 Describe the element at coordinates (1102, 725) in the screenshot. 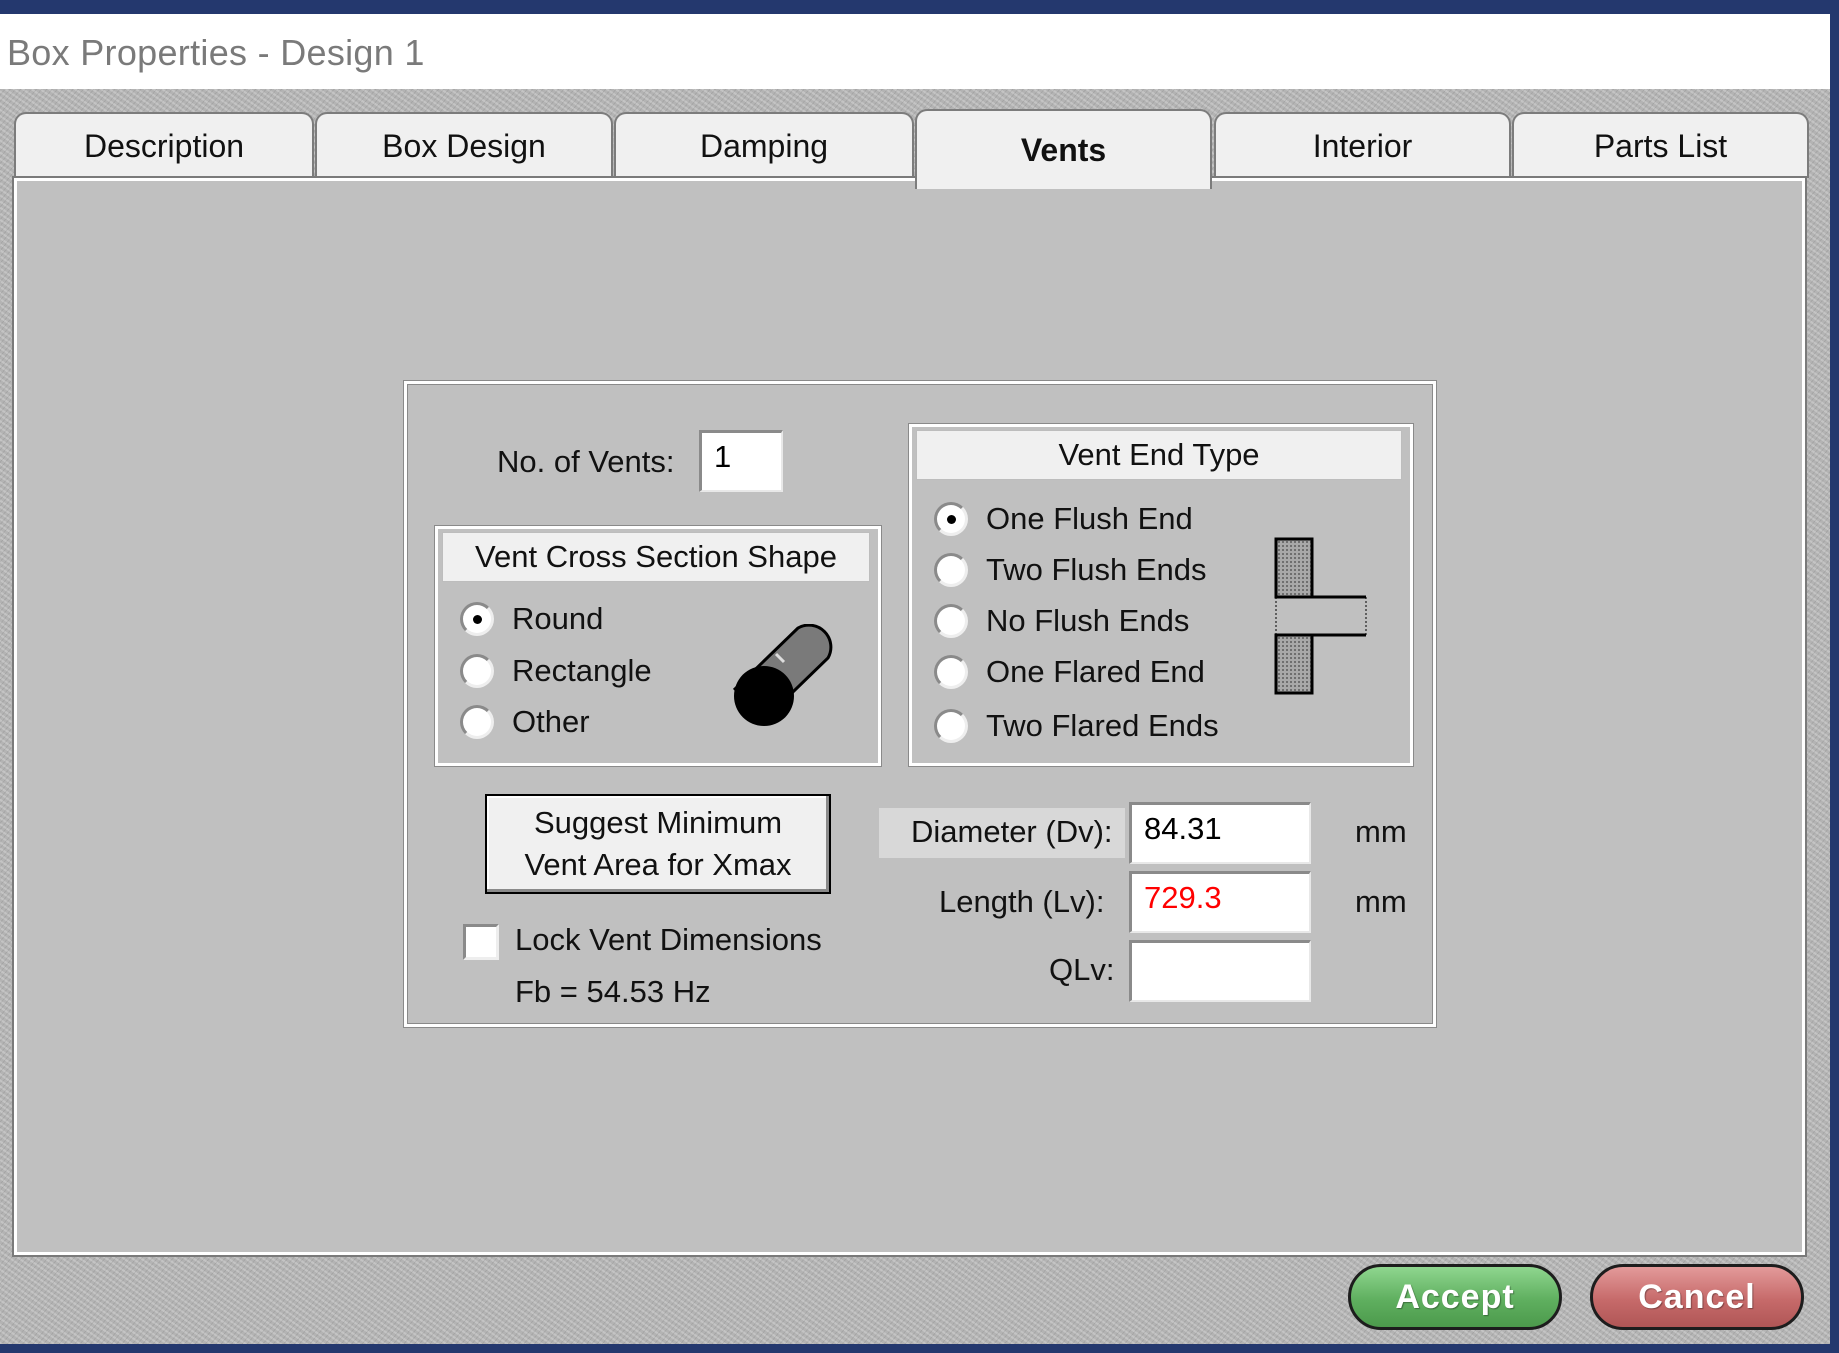

I see `radio-label: Two Flared Ends` at that location.